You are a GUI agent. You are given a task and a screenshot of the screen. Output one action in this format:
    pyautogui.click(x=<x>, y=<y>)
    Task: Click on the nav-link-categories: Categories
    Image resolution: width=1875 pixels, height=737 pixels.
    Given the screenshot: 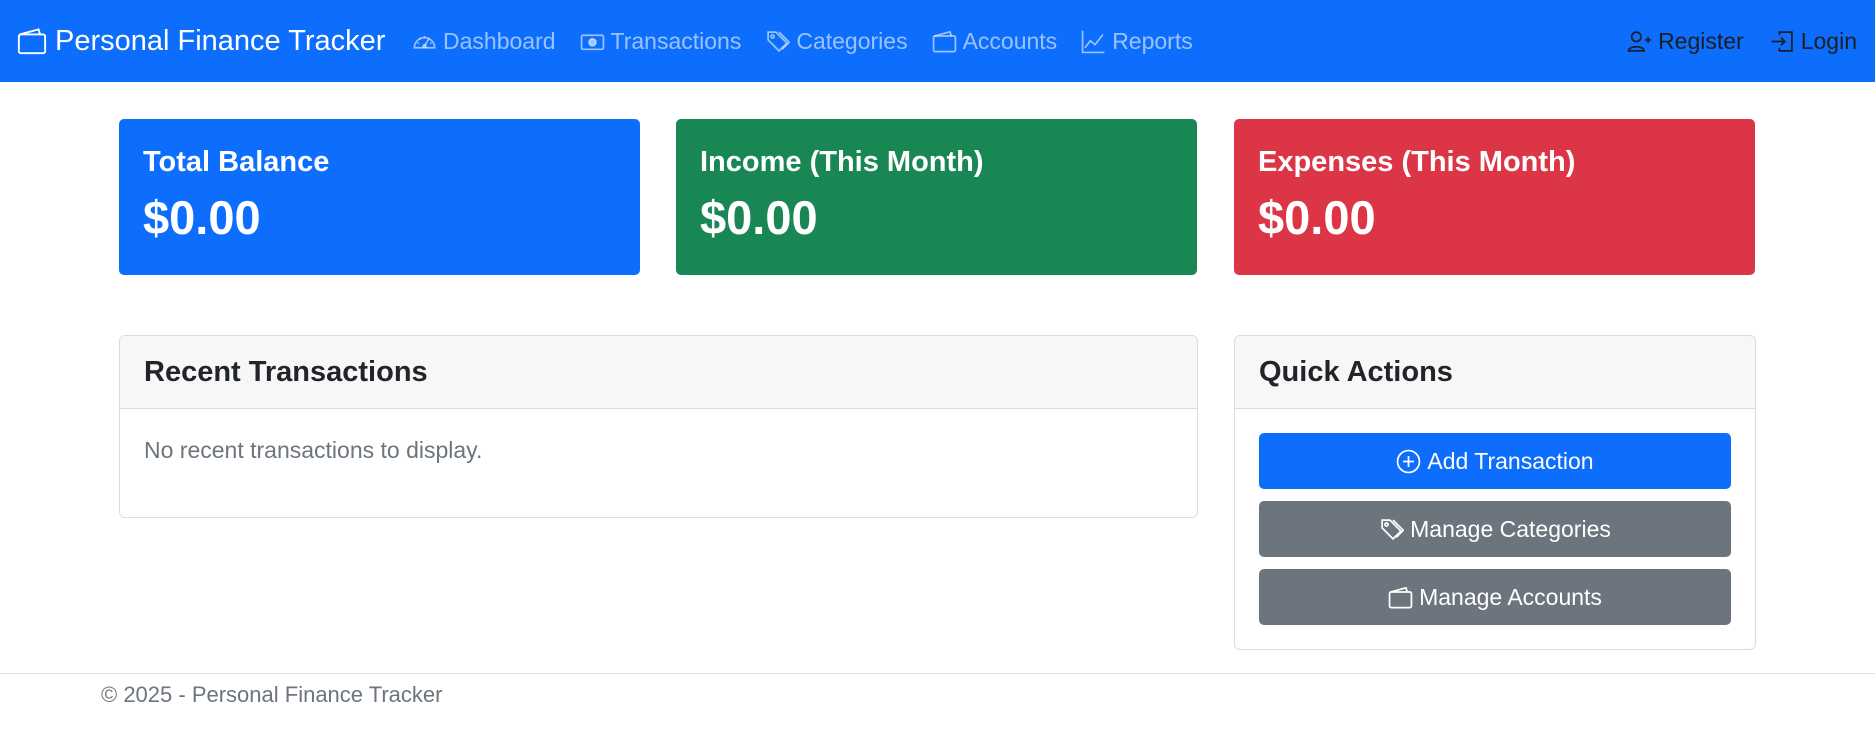 What is the action you would take?
    pyautogui.click(x=836, y=41)
    